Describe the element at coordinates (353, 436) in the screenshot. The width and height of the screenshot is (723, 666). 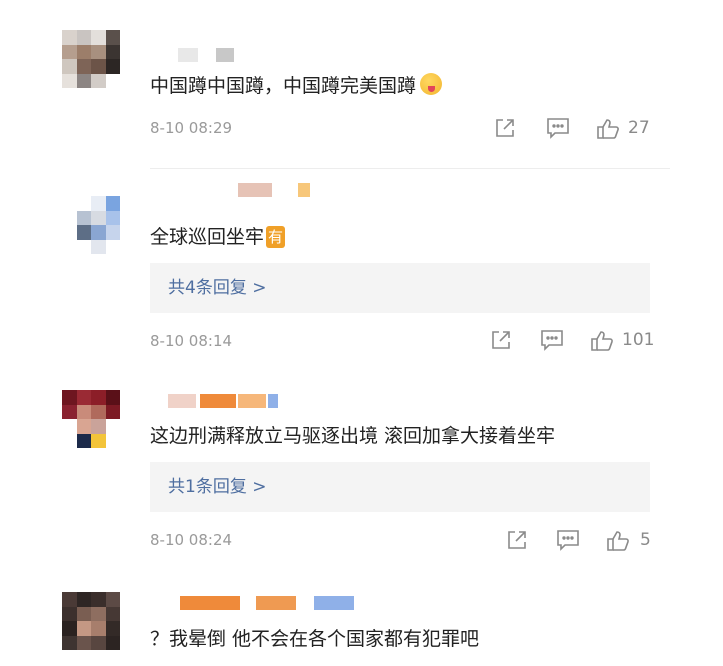
I see `comment-text: 这边刑满释放立马驱逐出境 滚回加拿大接着坐牢` at that location.